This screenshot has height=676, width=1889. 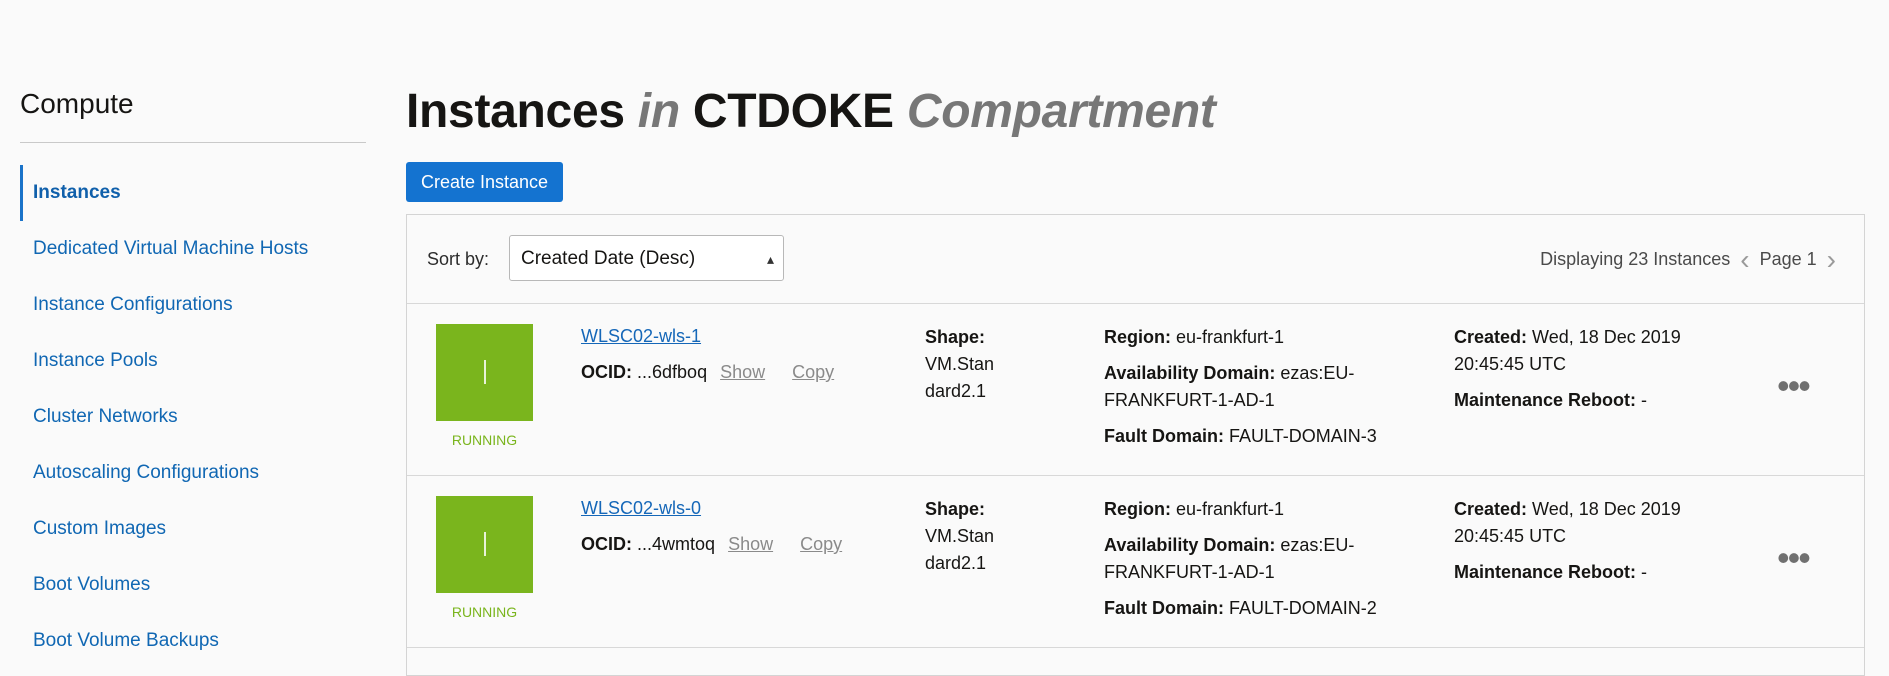 What do you see at coordinates (515, 111) in the screenshot?
I see `title-instances: Instances` at bounding box center [515, 111].